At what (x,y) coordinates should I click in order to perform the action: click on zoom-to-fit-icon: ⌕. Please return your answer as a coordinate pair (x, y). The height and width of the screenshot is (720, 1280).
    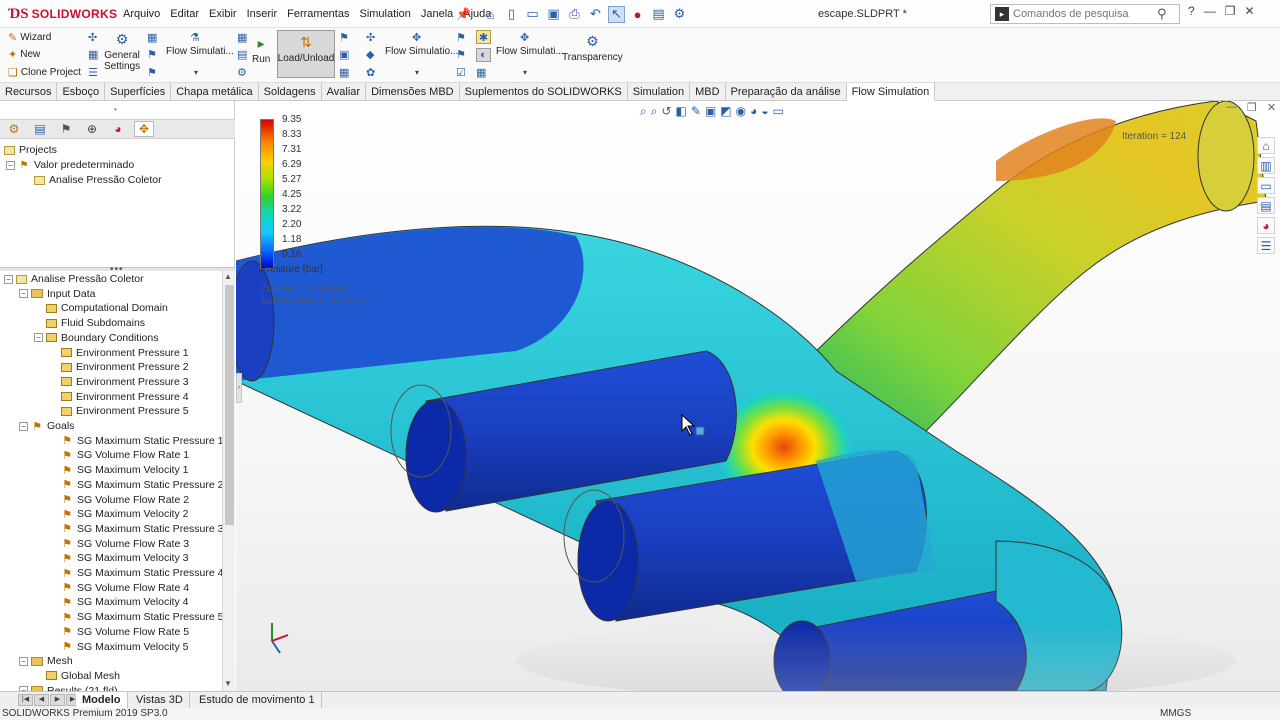
    Looking at the image, I should click on (643, 111).